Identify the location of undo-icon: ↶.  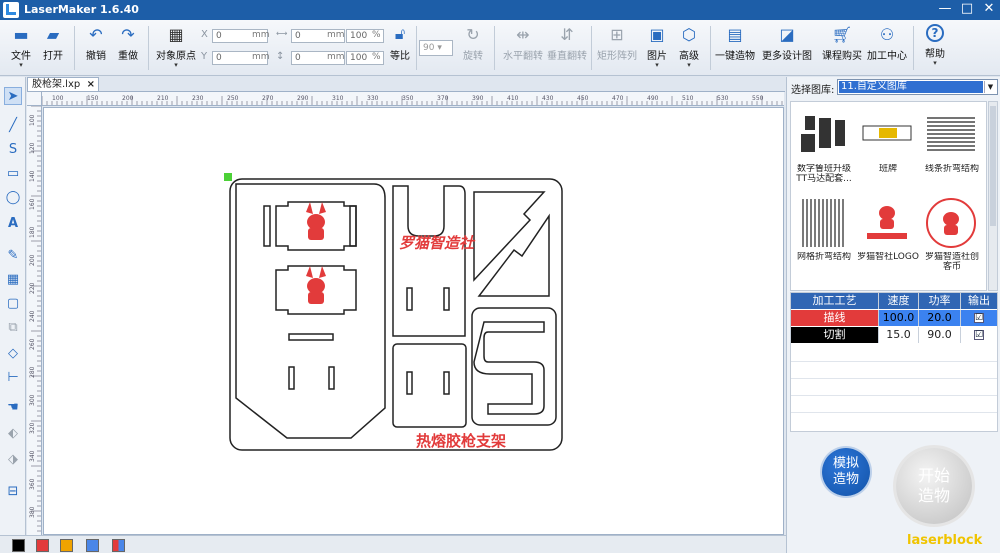
(96, 34).